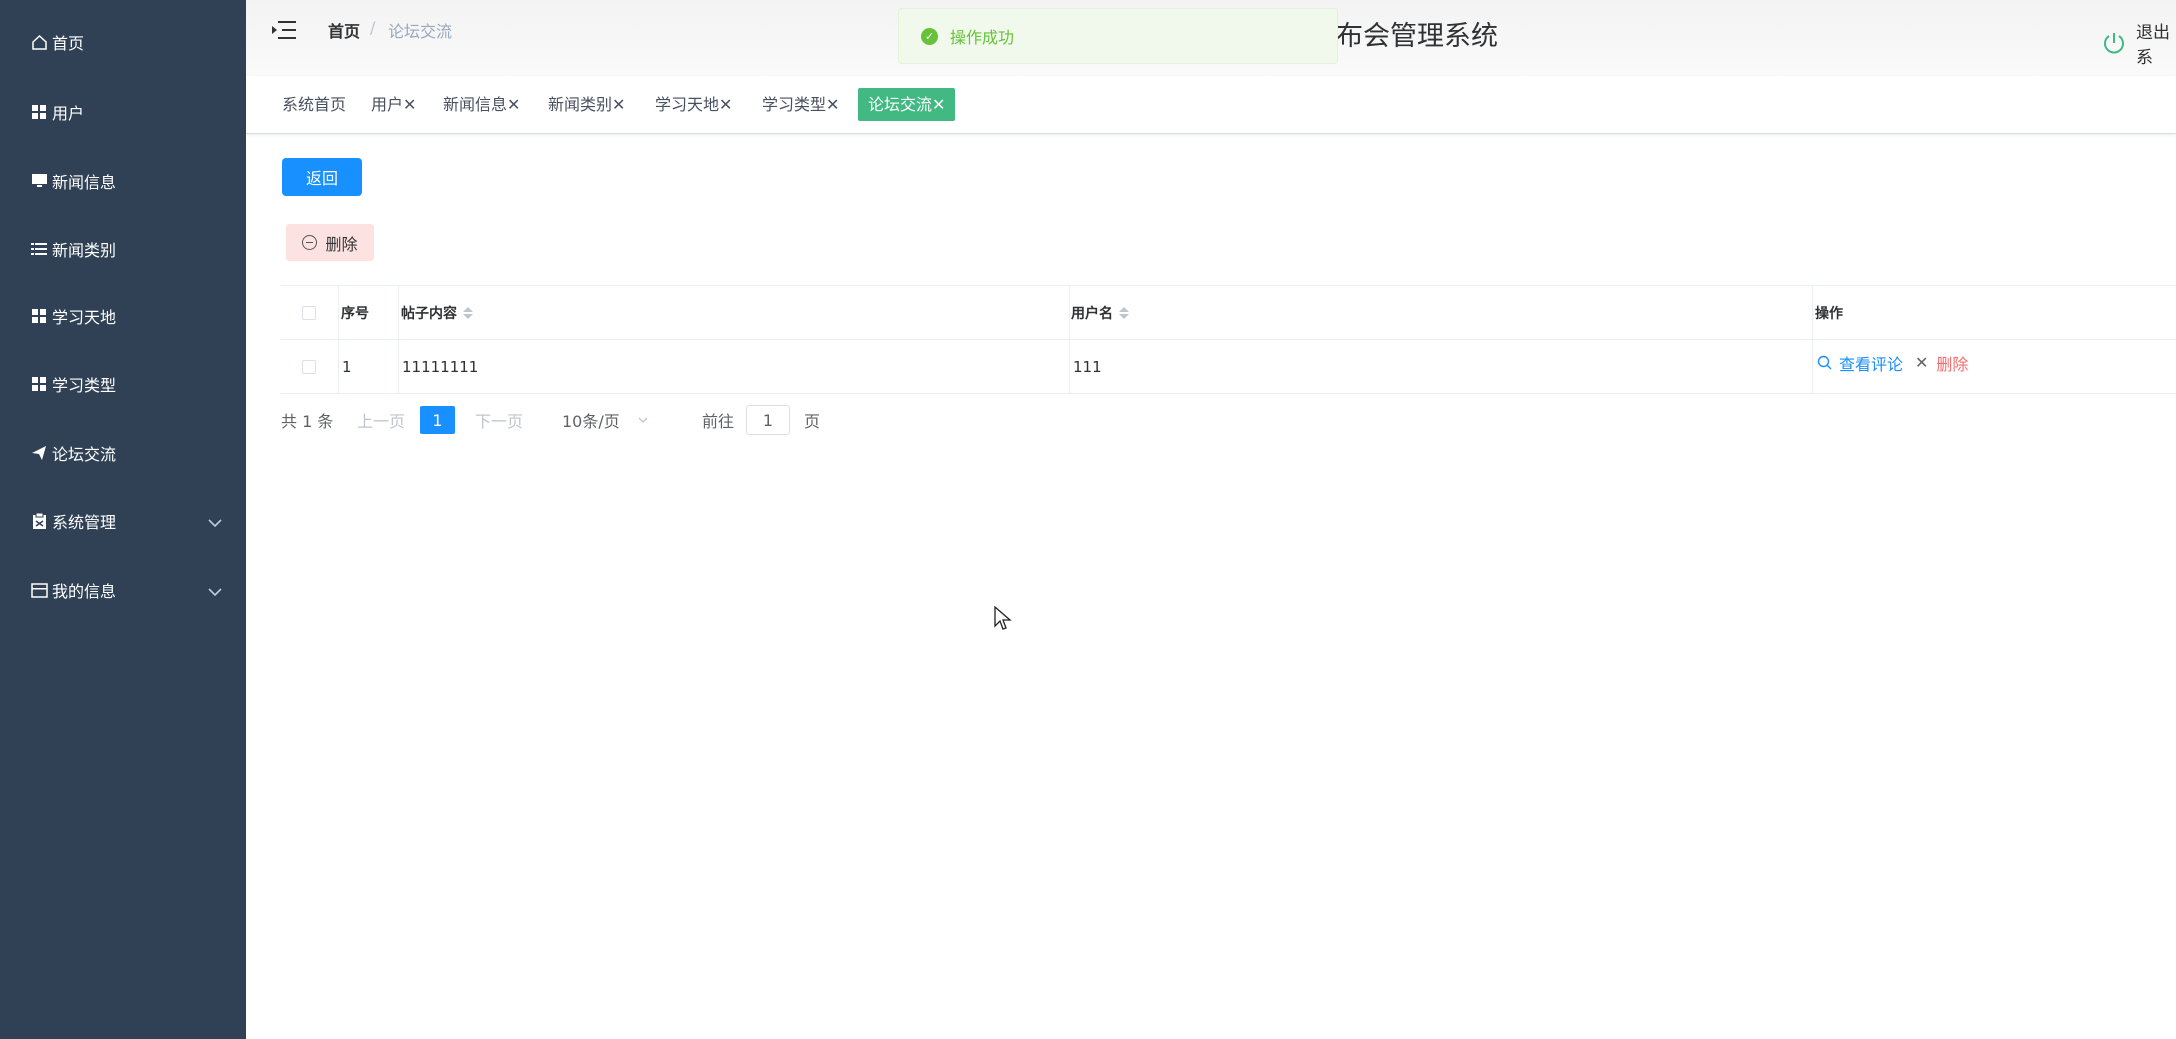 This screenshot has height=1039, width=2176. What do you see at coordinates (39, 453) in the screenshot?
I see `send-icon` at bounding box center [39, 453].